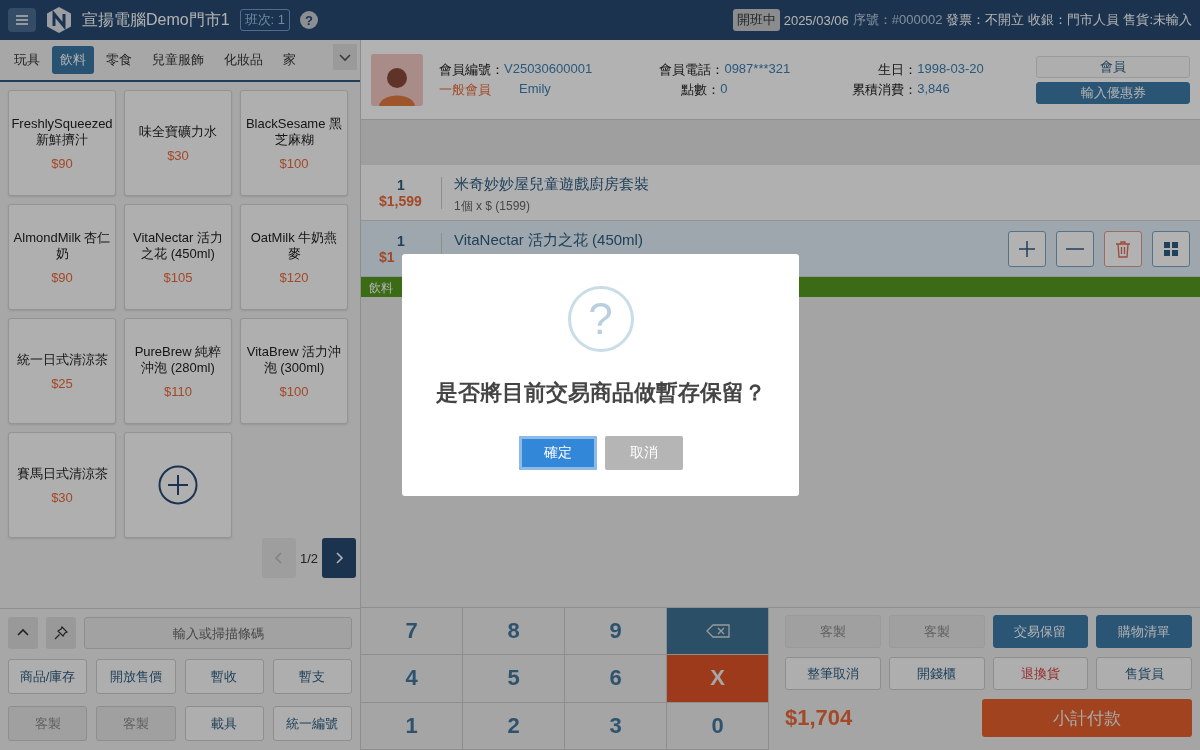 Image resolution: width=1200 pixels, height=750 pixels. Describe the element at coordinates (62, 131) in the screenshot. I see `product-name: FreshlySqueezed 新鮮擠汁` at that location.